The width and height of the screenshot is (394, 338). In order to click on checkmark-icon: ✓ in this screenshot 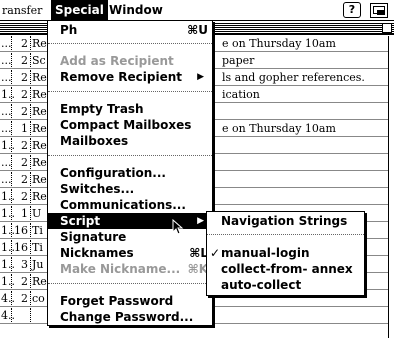, I will do `click(215, 253)`.